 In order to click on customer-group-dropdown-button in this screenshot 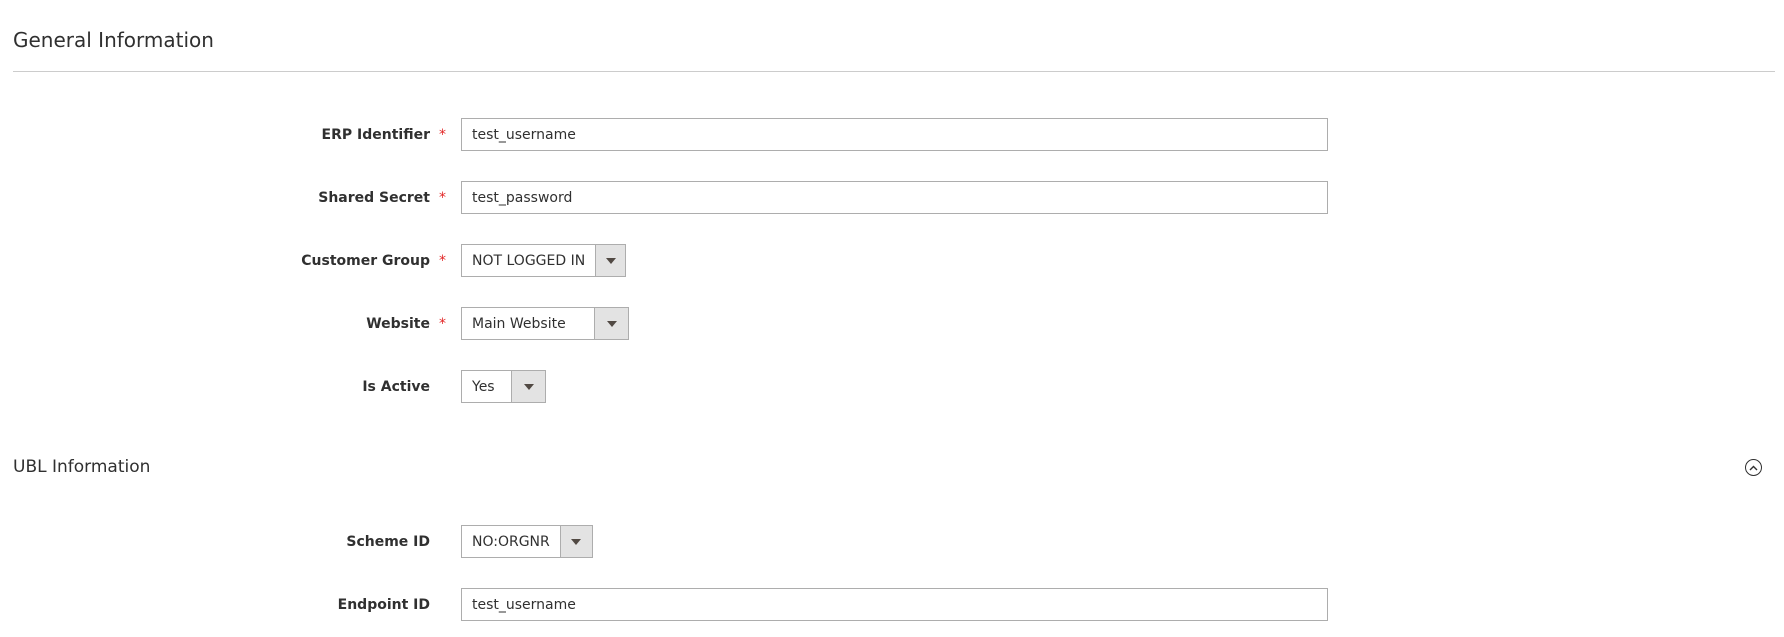, I will do `click(610, 260)`.